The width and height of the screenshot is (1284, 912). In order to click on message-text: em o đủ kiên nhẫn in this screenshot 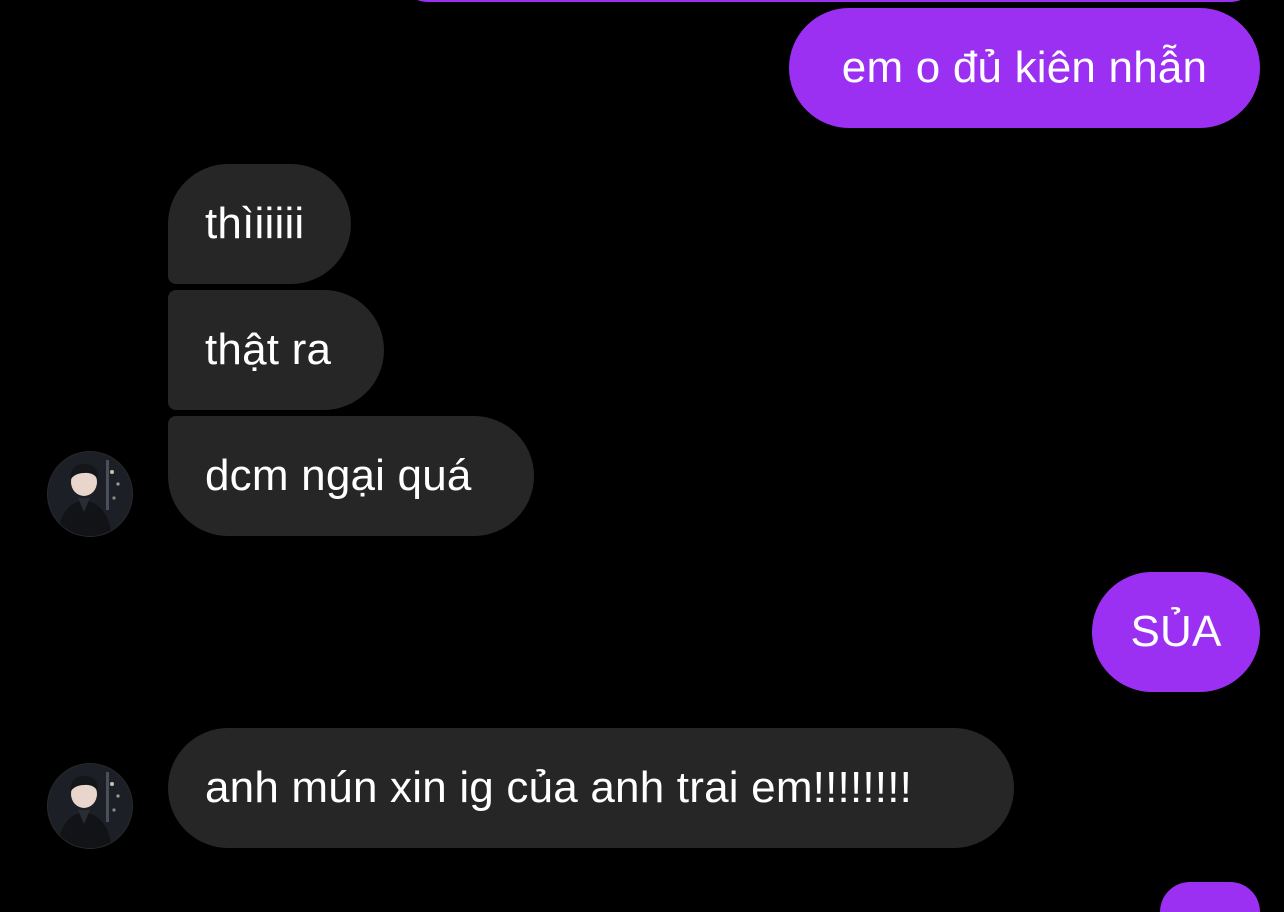, I will do `click(1024, 67)`.